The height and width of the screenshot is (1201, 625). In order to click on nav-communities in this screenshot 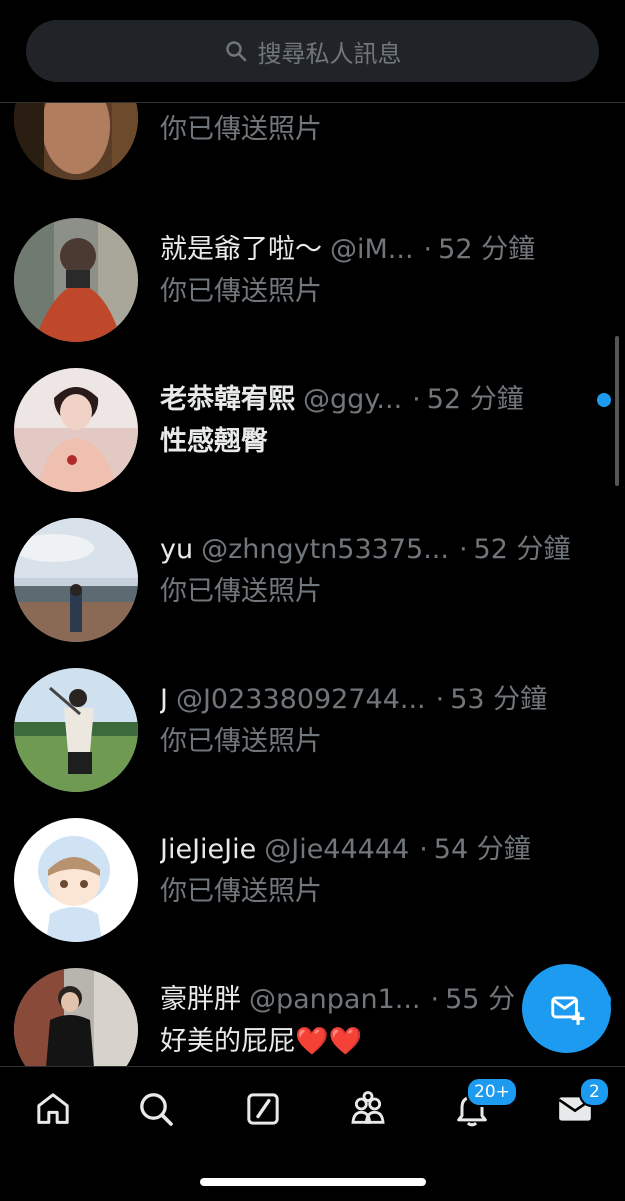, I will do `click(370, 1111)`.